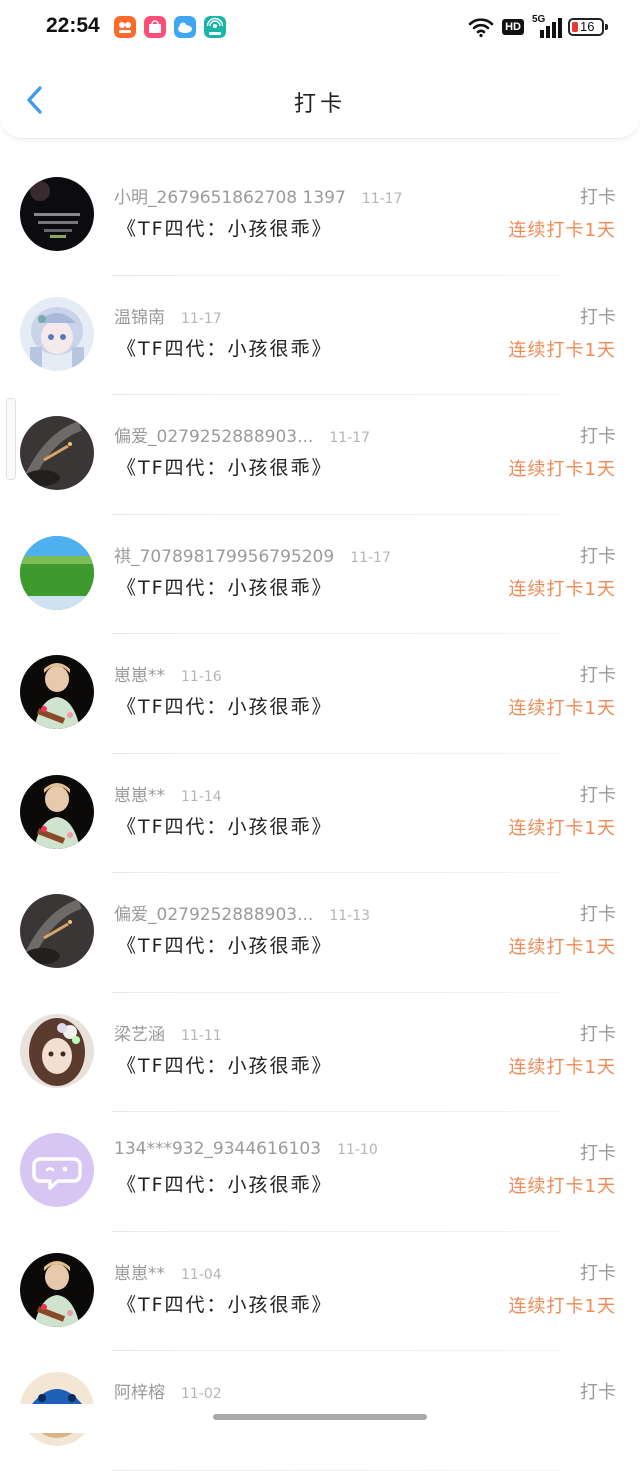 Image resolution: width=640 pixels, height=1471 pixels. What do you see at coordinates (73, 25) in the screenshot?
I see `status-time: 22:54` at bounding box center [73, 25].